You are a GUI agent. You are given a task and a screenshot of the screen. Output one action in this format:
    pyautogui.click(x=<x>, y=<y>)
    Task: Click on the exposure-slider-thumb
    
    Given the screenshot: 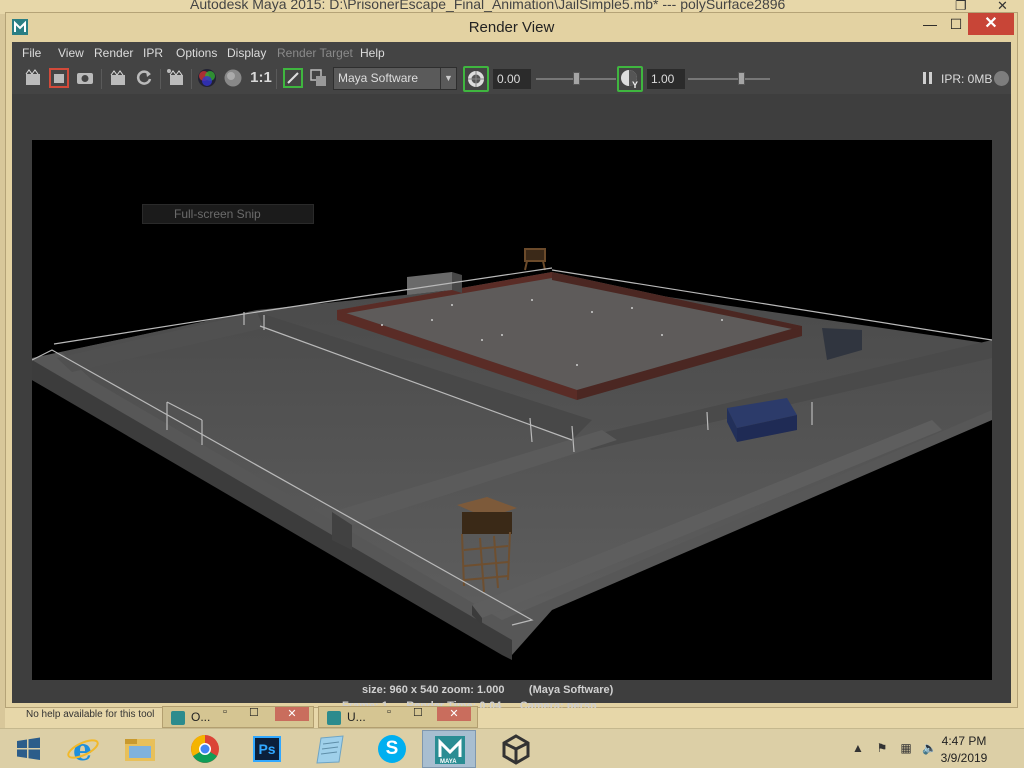 What is the action you would take?
    pyautogui.click(x=576, y=78)
    